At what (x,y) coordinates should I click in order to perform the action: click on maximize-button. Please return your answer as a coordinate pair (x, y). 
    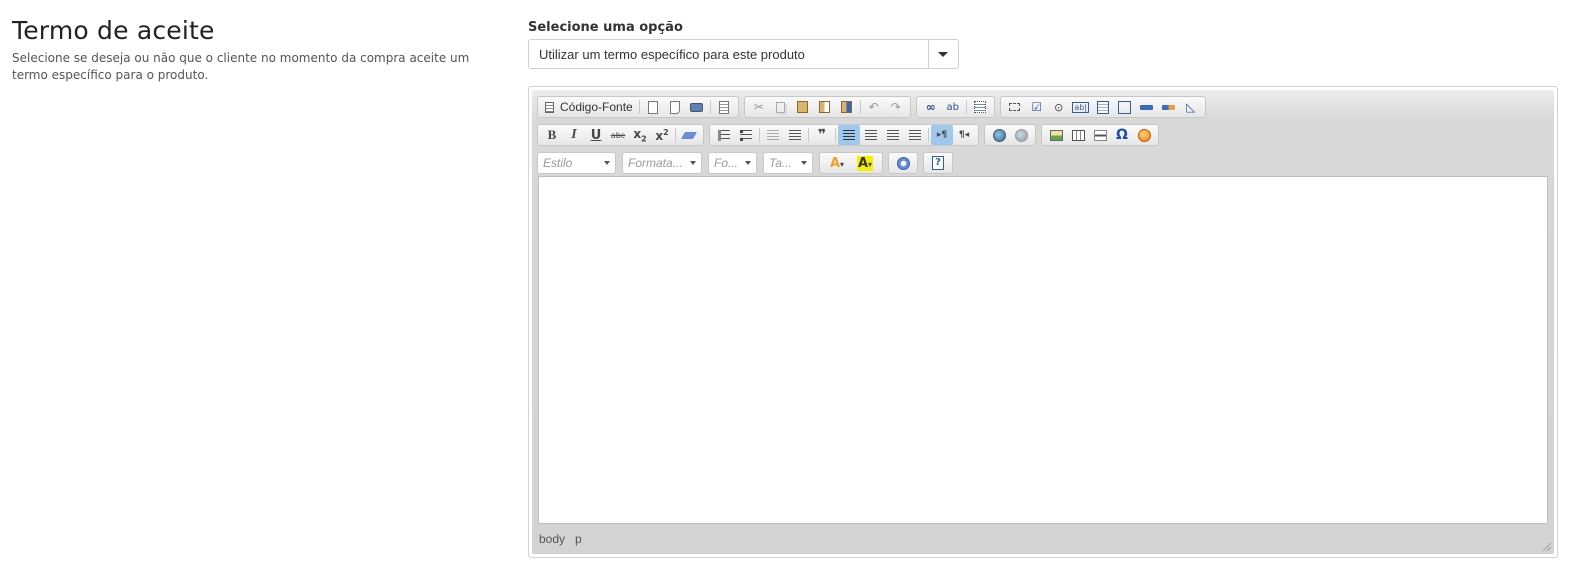
    Looking at the image, I should click on (903, 163).